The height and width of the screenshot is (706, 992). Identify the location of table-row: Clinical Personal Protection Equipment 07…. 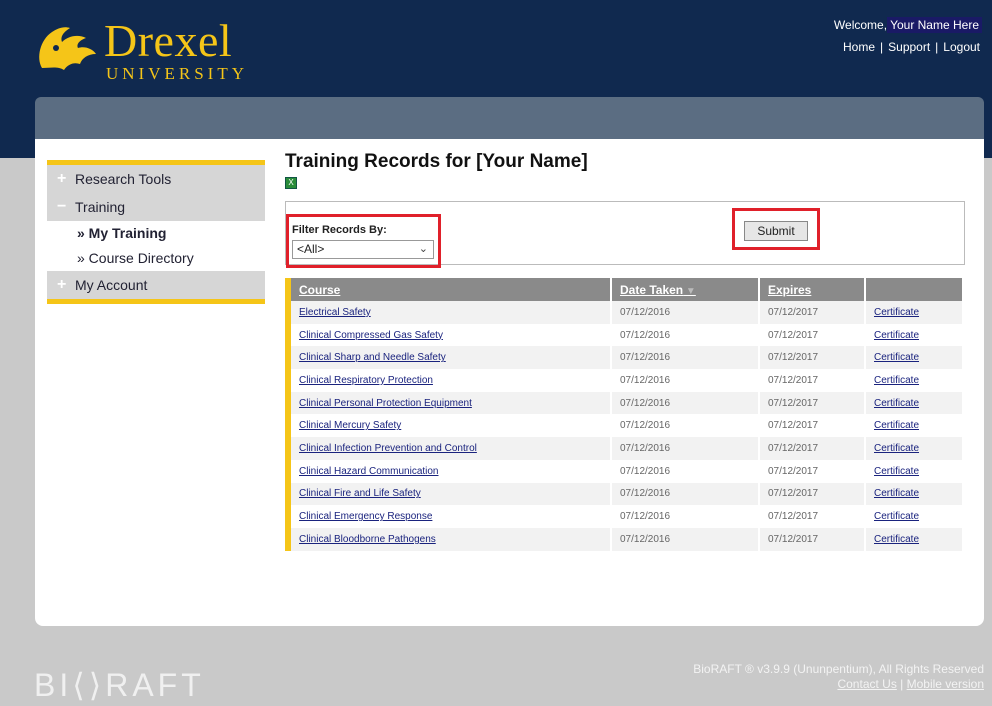
(624, 403).